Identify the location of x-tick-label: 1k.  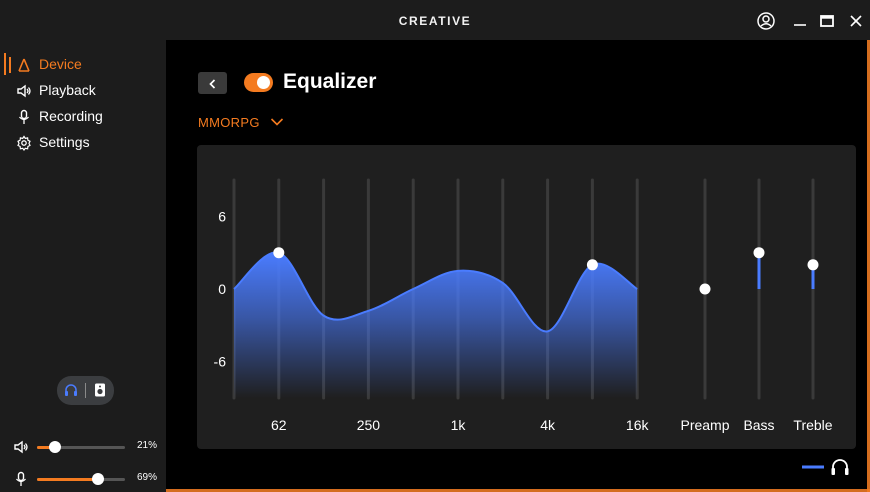
(459, 425).